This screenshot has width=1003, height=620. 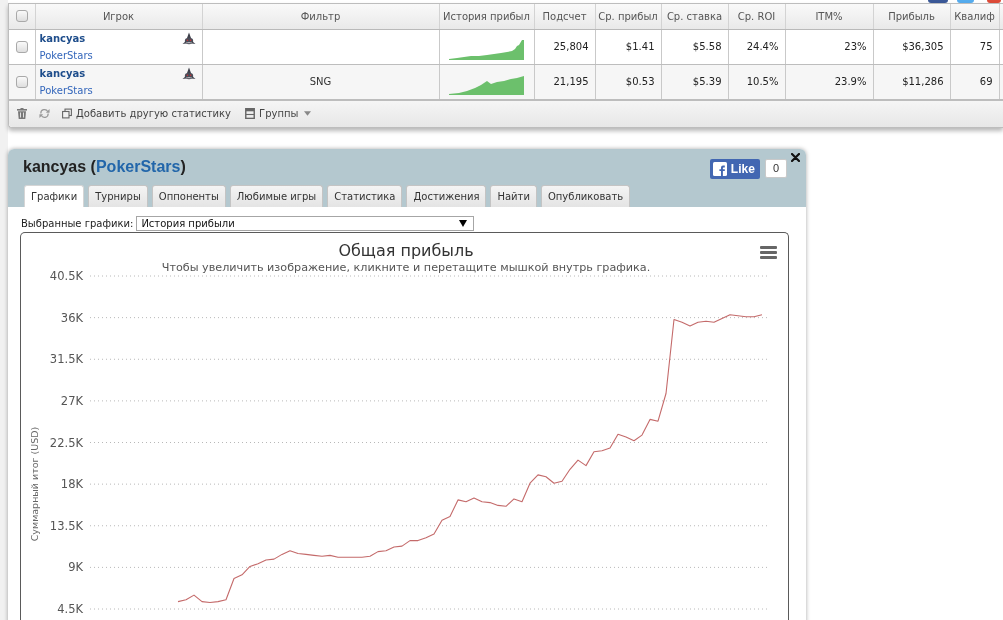 I want to click on tab: Опубликовать, so click(x=585, y=195).